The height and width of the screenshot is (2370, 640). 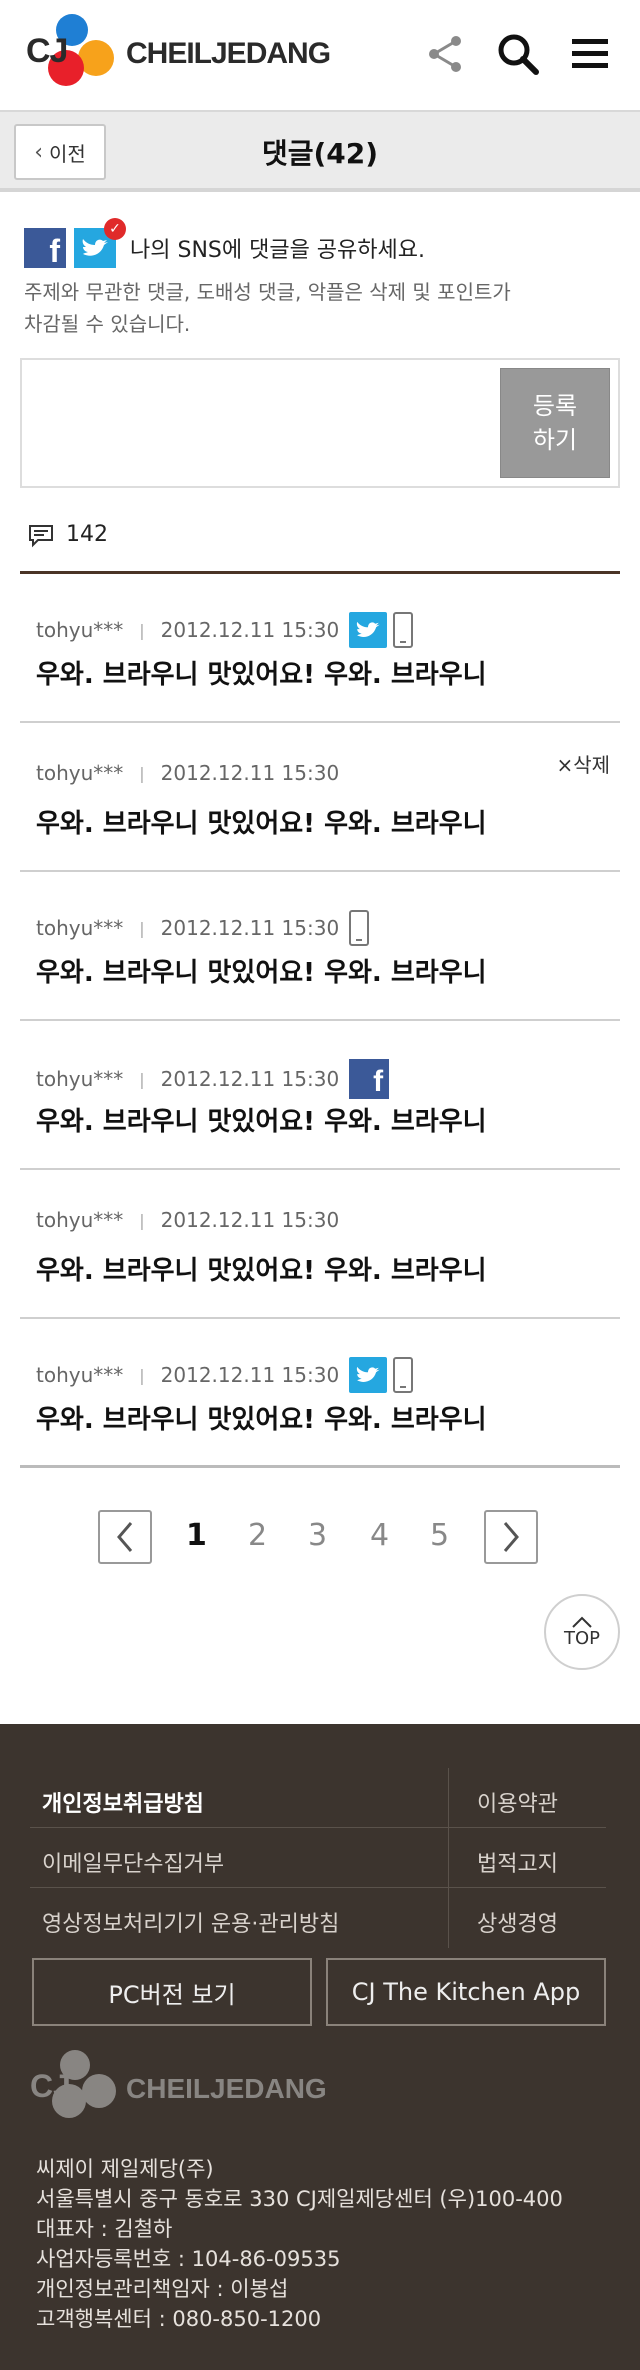 What do you see at coordinates (582, 1638) in the screenshot?
I see `top-label: TOP` at bounding box center [582, 1638].